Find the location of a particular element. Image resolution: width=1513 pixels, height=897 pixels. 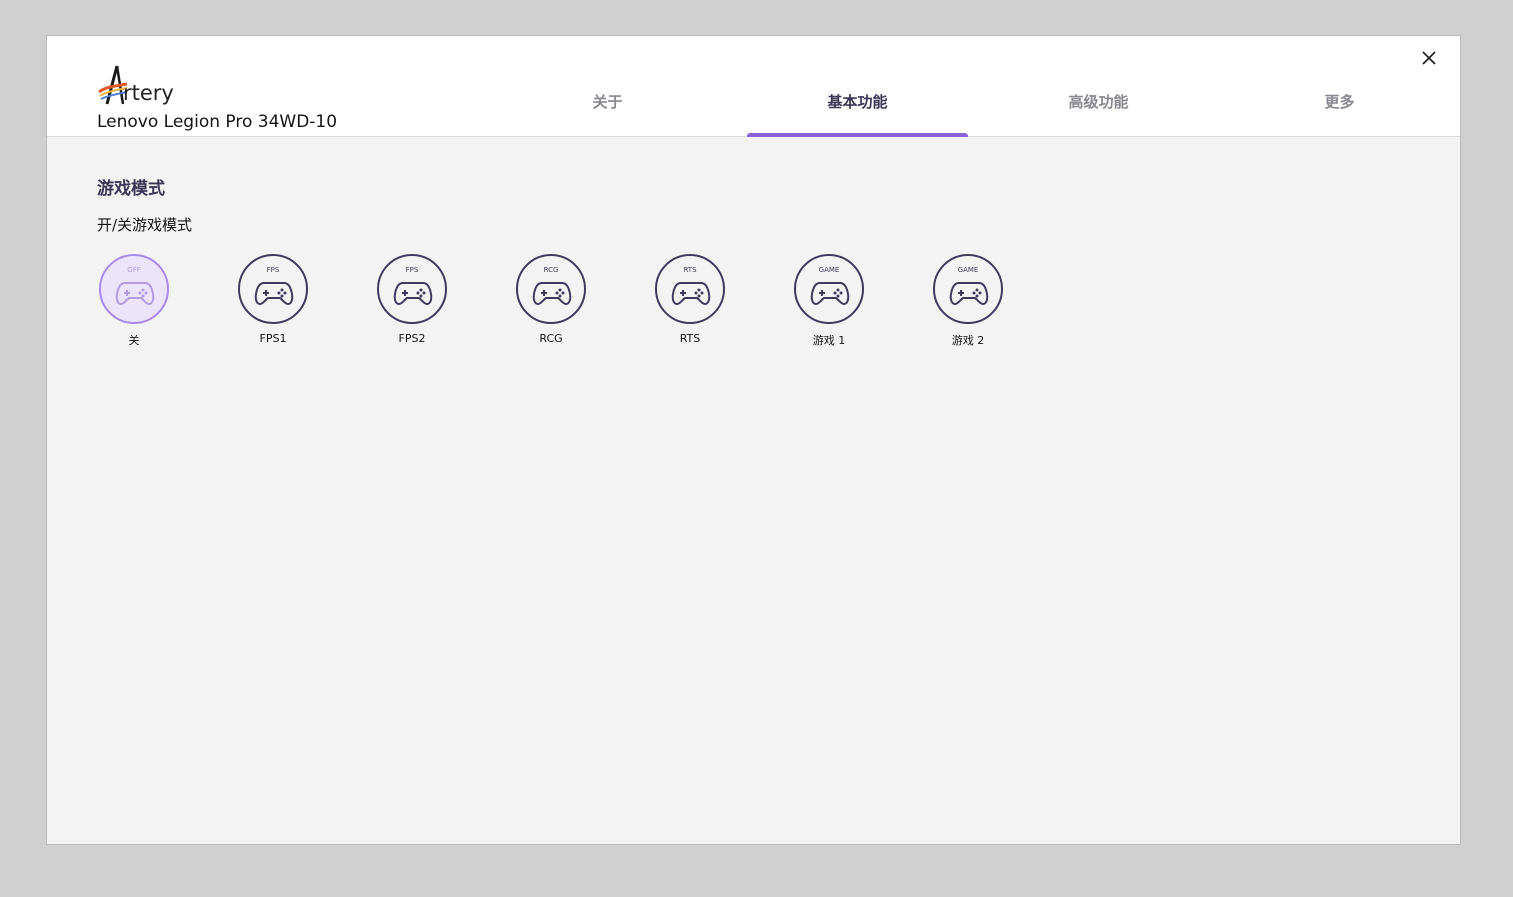

mode-circle: RCG is located at coordinates (551, 289).